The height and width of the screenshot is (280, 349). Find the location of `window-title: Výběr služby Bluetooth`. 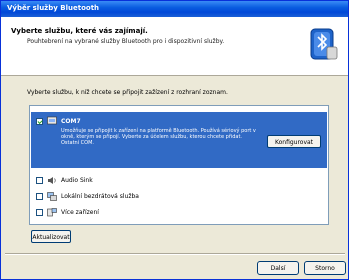

window-title: Výběr služby Bluetooth is located at coordinates (53, 8).